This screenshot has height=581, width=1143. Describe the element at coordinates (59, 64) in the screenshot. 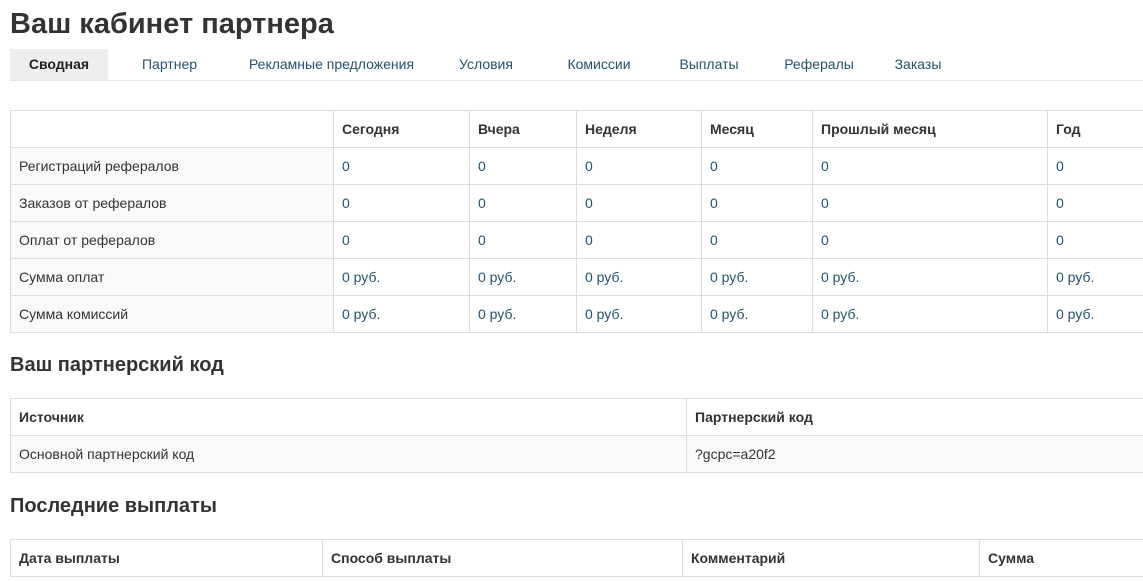

I see `tab-summary: Сводная` at that location.